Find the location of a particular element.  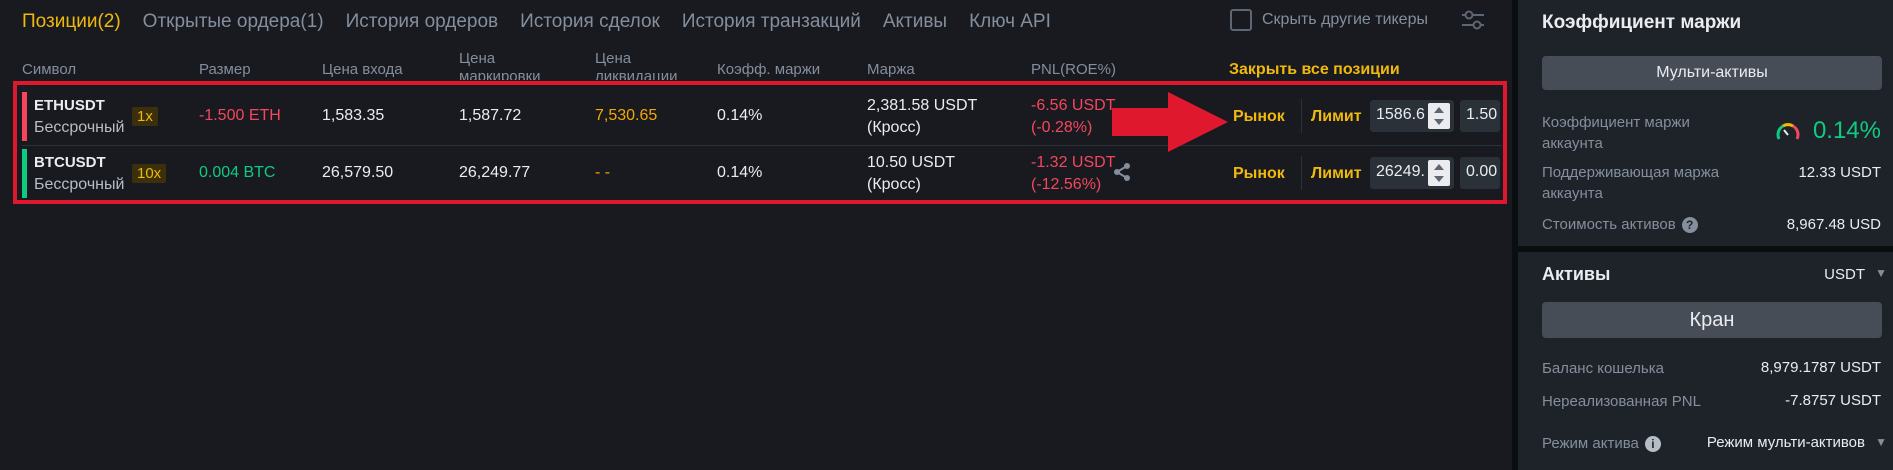

unrealized-pnl-value: -7.8757 USDT is located at coordinates (1833, 400).